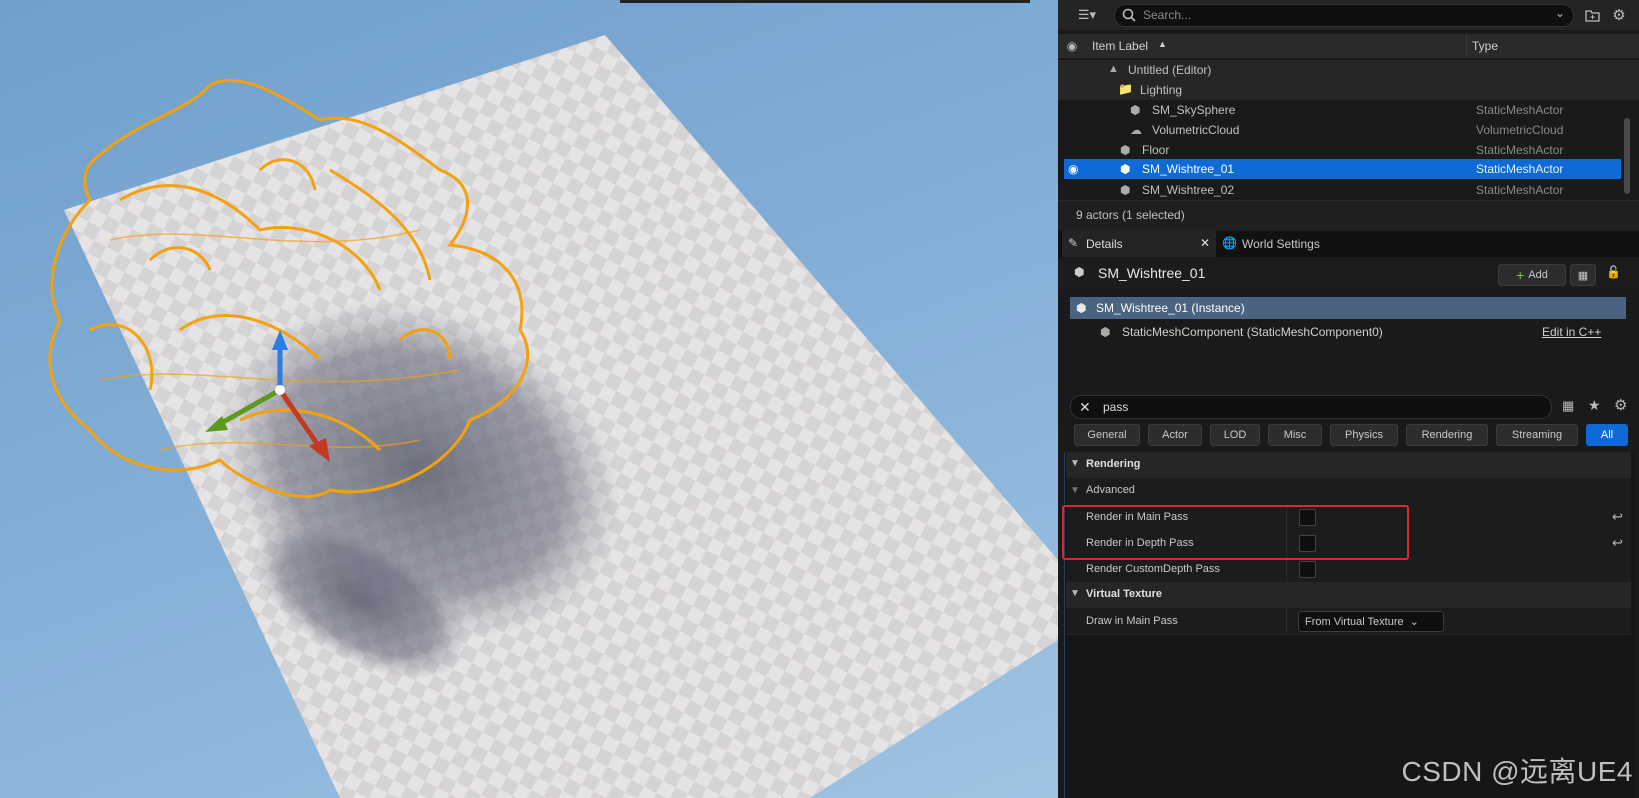 The height and width of the screenshot is (798, 1639). I want to click on outliner-status-bar: 9 actors (1 selected), so click(1348, 215).